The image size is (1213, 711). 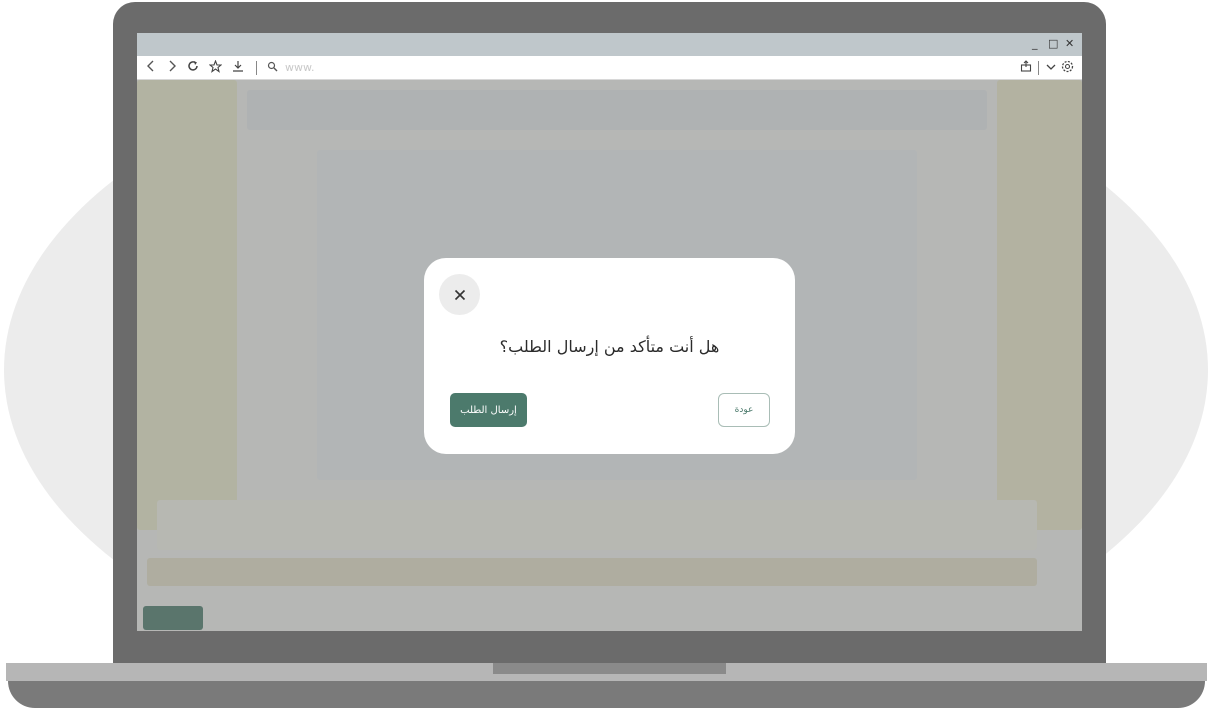 What do you see at coordinates (299, 68) in the screenshot?
I see `address-bar: www.` at bounding box center [299, 68].